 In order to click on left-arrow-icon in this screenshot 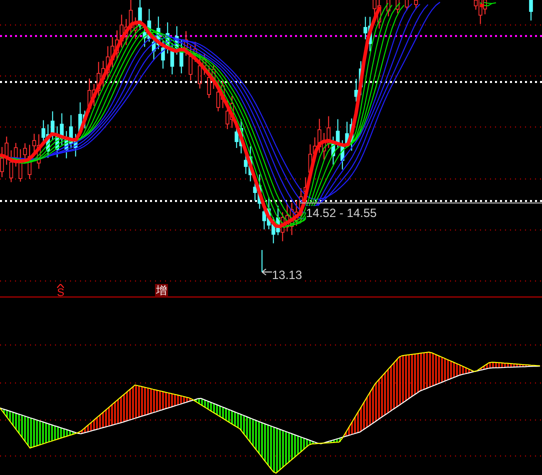, I will do `click(267, 272)`.